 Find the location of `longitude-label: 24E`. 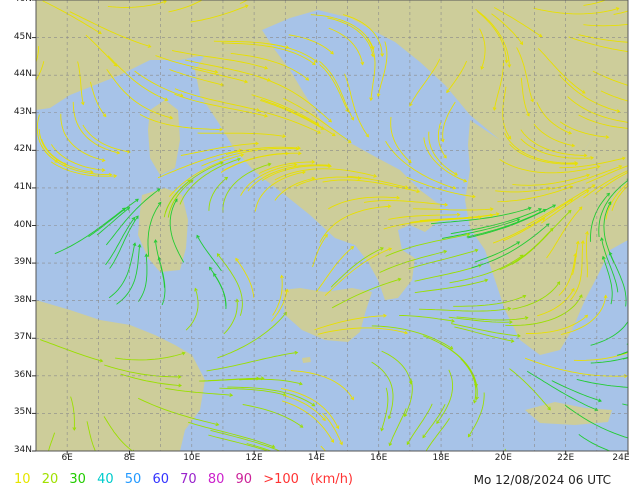

longitude-label: 24E is located at coordinates (621, 458).